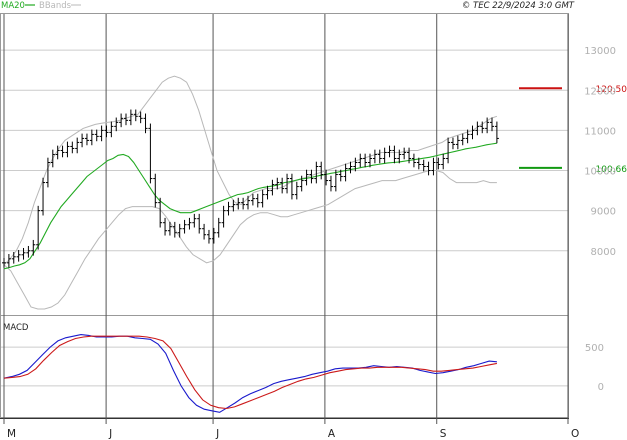 The height and width of the screenshot is (440, 627). I want to click on bbands-legend-label: BBands, so click(55, 6).